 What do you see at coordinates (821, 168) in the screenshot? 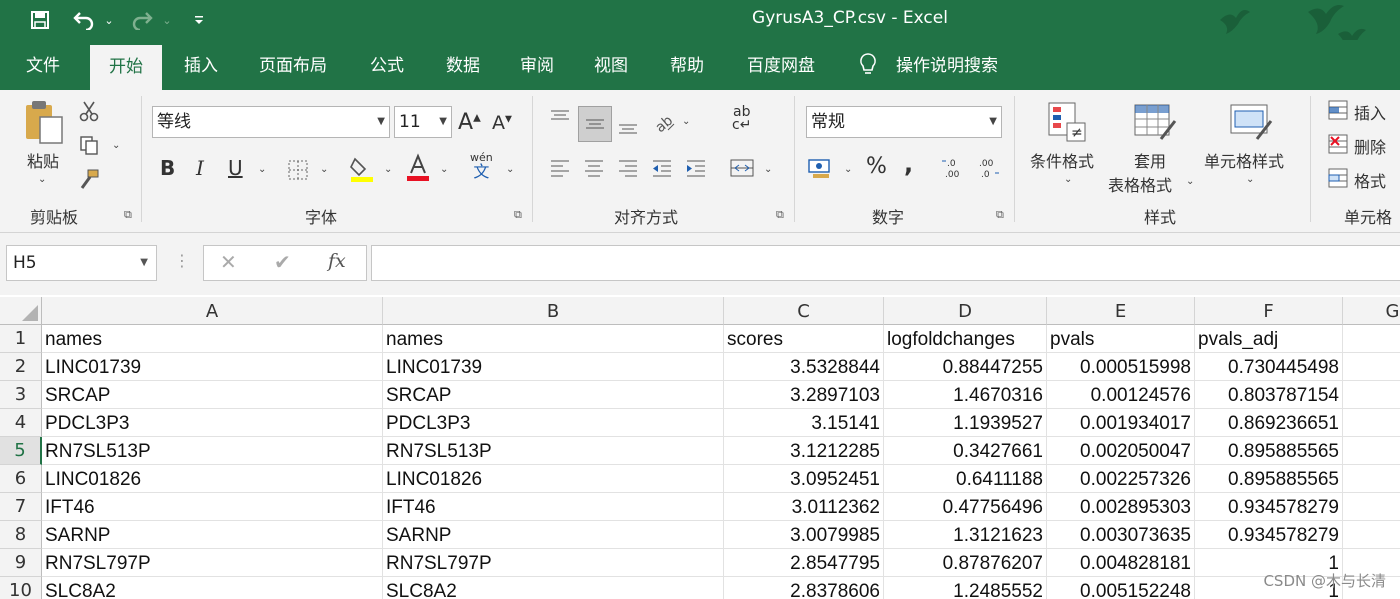
I see `accounting-format-icon` at bounding box center [821, 168].